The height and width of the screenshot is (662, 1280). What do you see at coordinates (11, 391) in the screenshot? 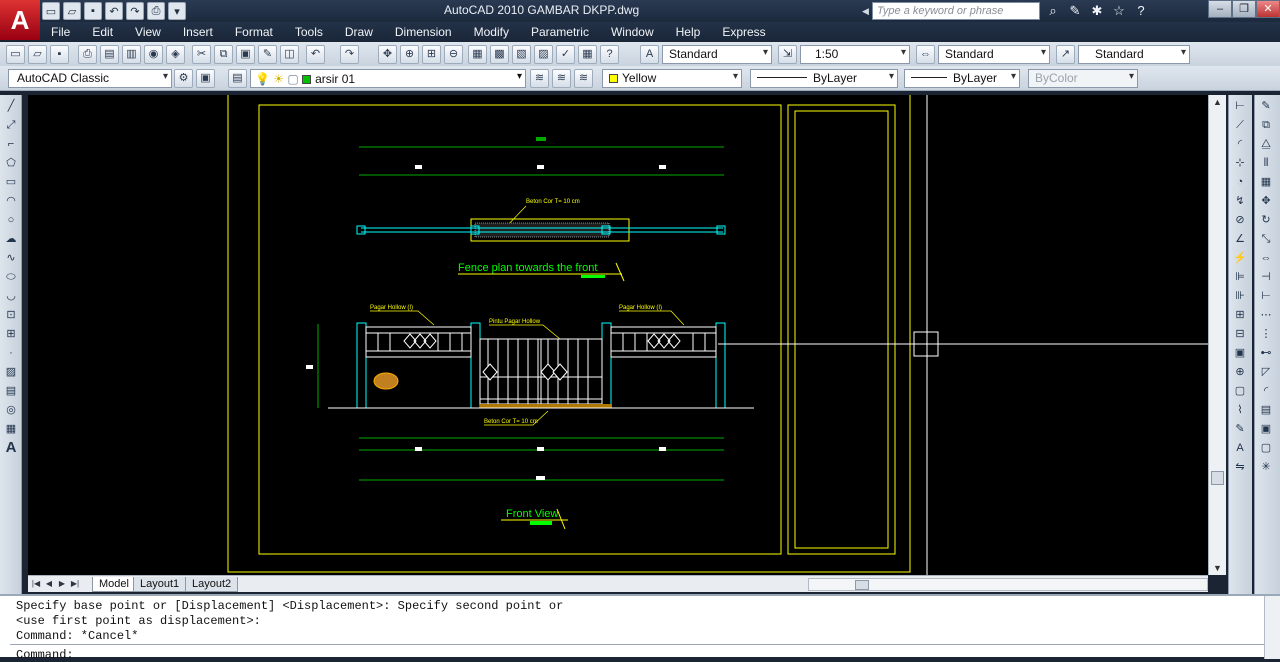
I see `gradient-icon: ▤` at bounding box center [11, 391].